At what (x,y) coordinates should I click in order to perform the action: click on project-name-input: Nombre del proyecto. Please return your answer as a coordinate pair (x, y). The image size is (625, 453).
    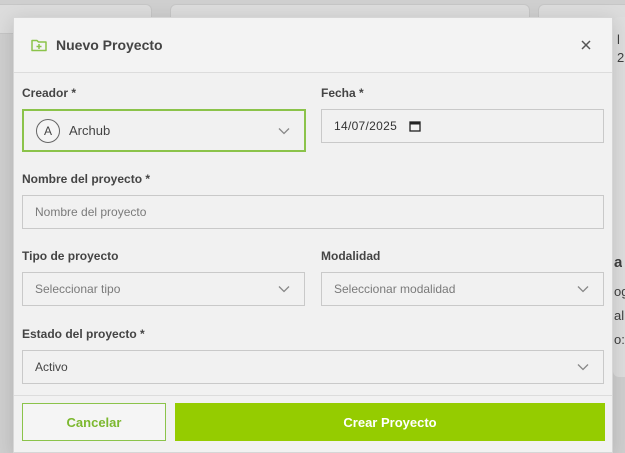
    Looking at the image, I should click on (313, 212).